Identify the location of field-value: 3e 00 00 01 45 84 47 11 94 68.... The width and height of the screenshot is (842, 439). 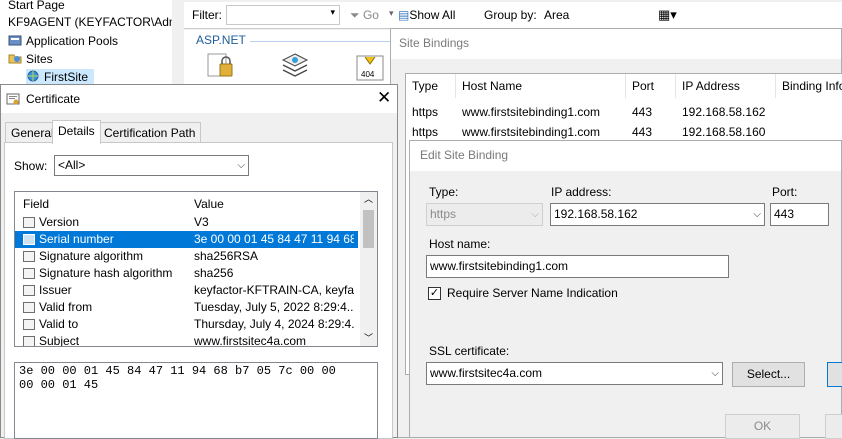
(274, 239).